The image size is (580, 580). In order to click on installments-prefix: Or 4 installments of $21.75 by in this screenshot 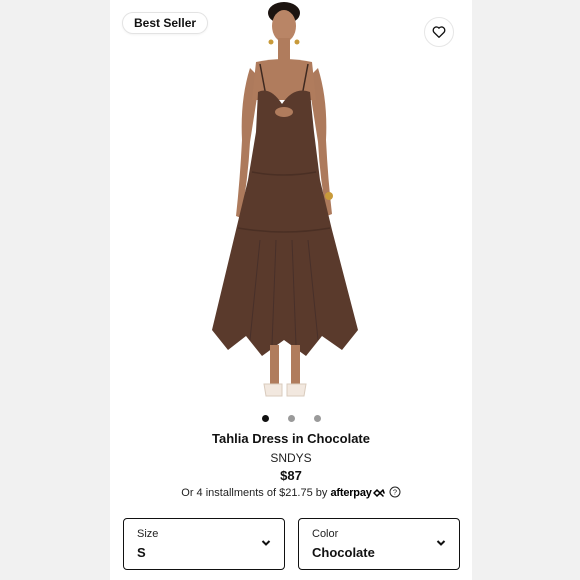, I will do `click(254, 493)`.